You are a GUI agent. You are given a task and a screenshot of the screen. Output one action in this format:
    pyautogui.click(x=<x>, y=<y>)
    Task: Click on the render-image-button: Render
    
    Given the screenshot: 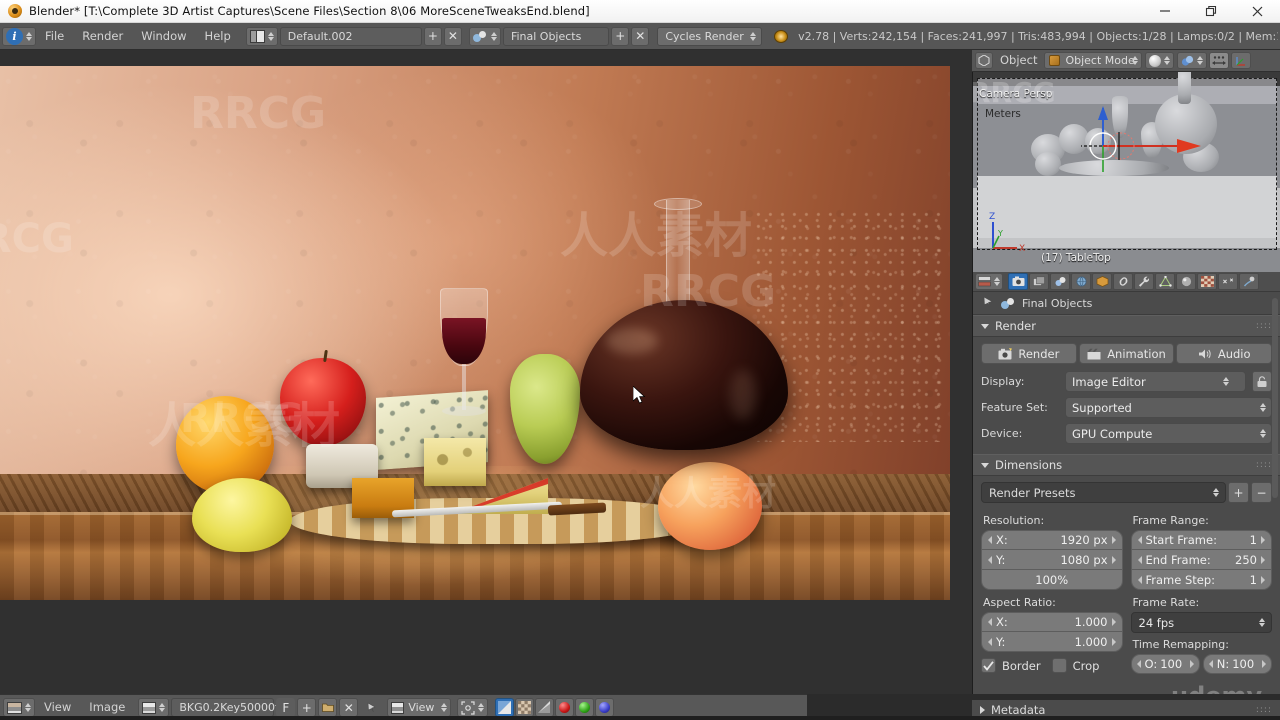 What is the action you would take?
    pyautogui.click(x=1029, y=353)
    